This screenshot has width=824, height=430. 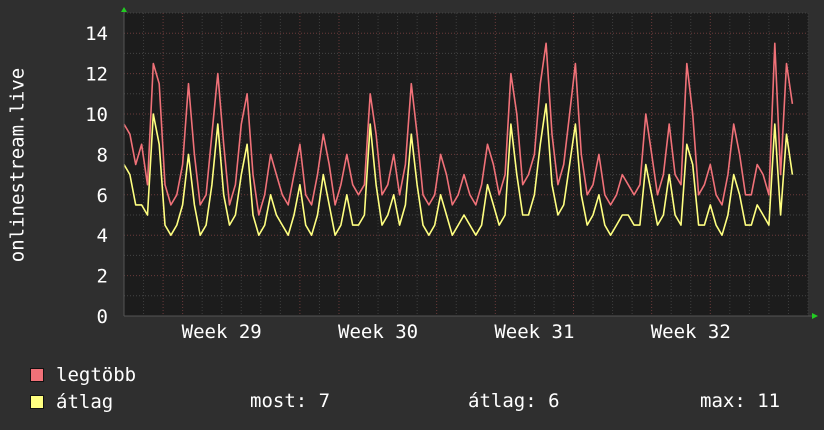 What do you see at coordinates (18, 165) in the screenshot?
I see `y-axis-label: onlinestream.live` at bounding box center [18, 165].